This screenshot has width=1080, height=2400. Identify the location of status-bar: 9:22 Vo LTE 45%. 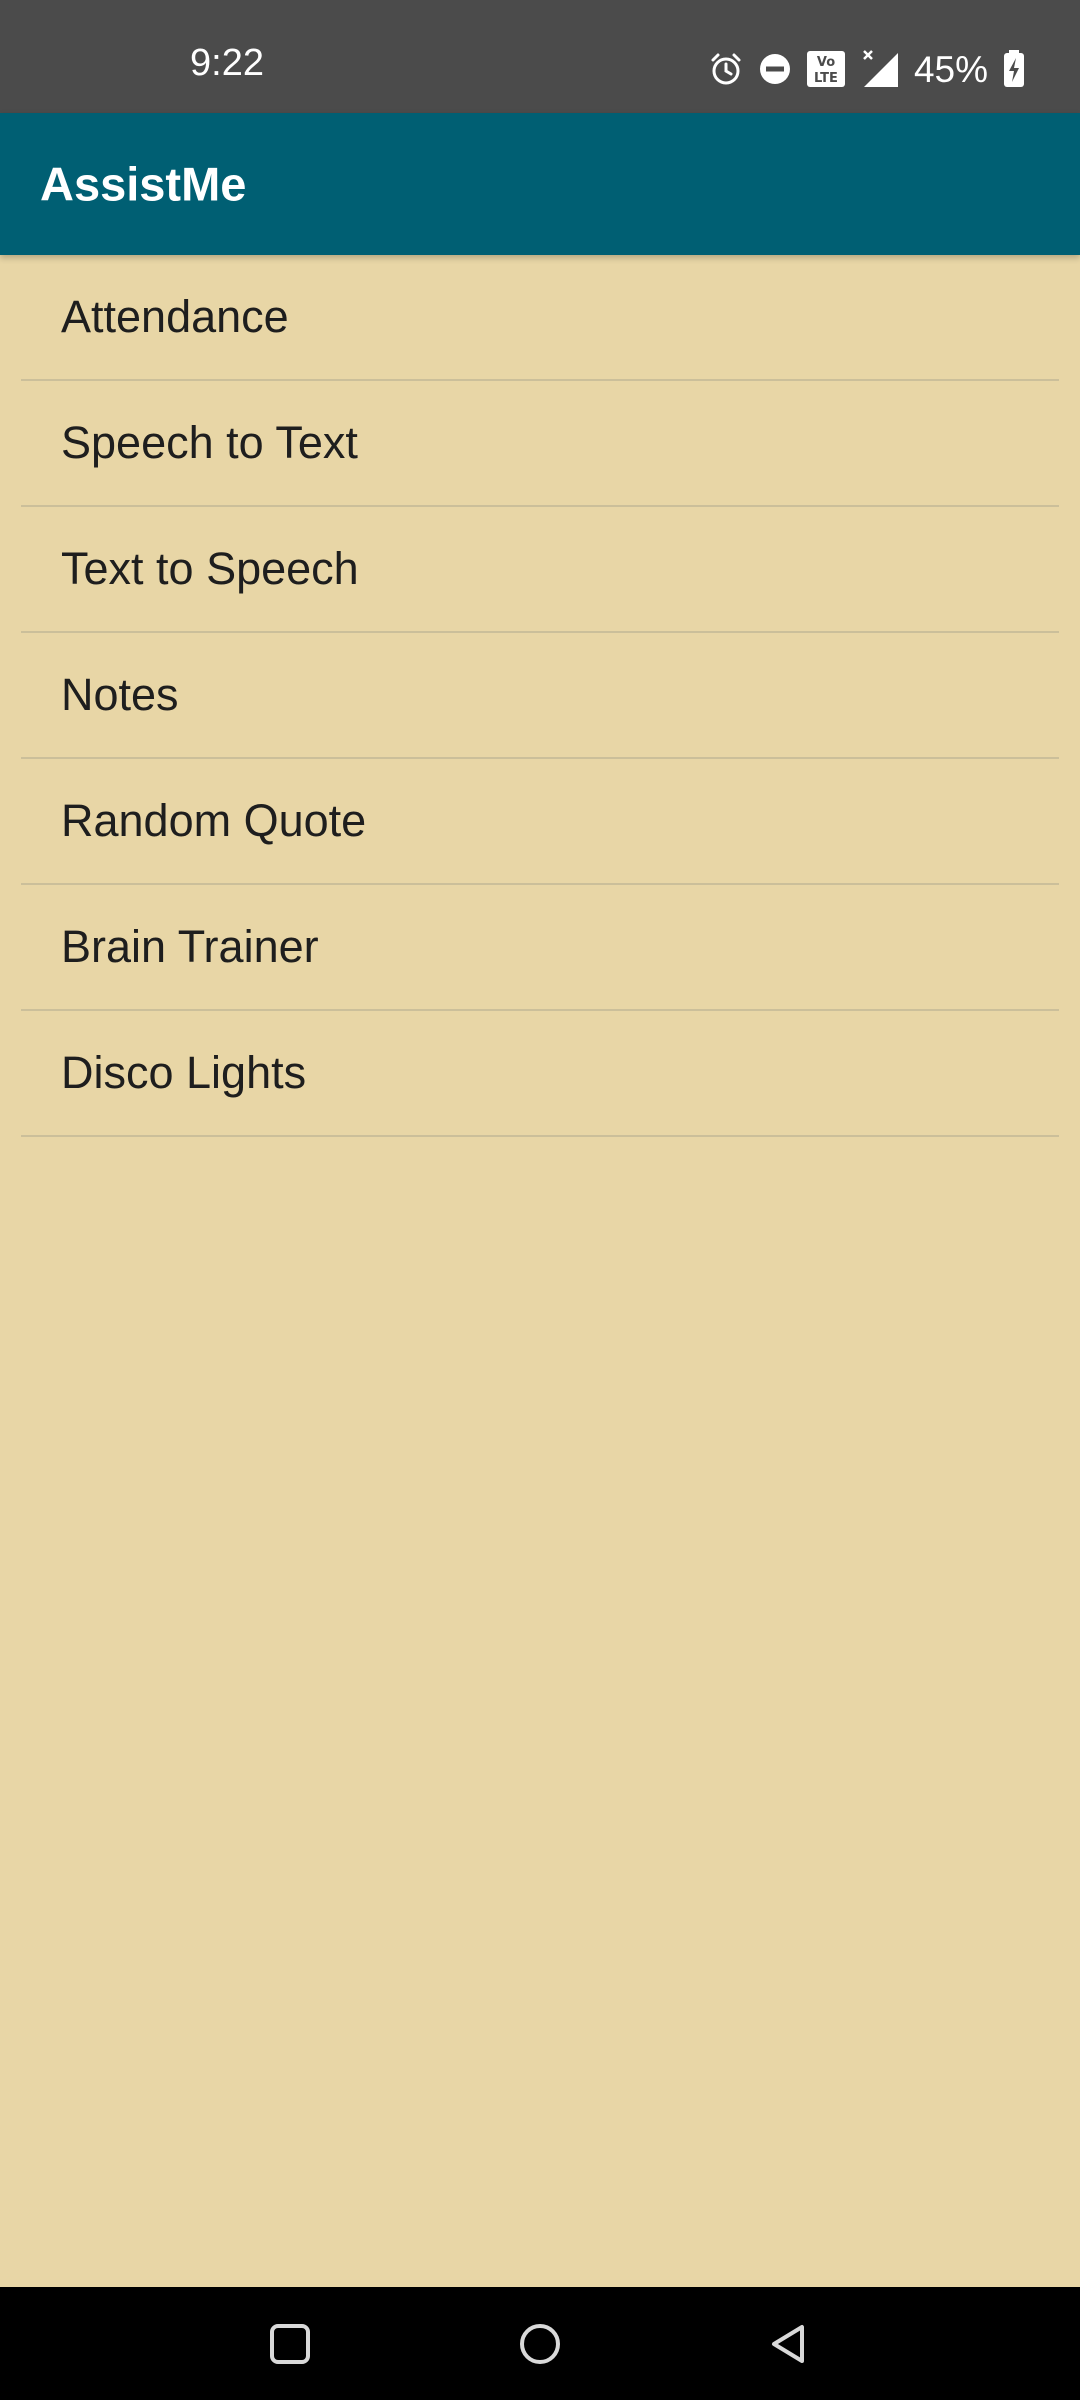
(540, 56).